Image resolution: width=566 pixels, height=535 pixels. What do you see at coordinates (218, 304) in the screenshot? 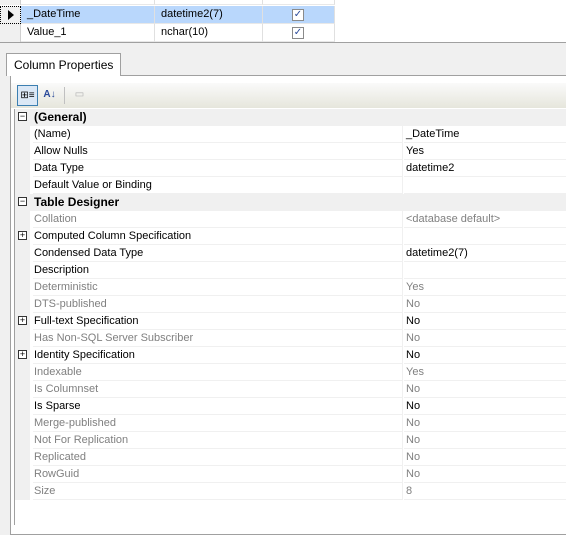
I see `property-name: DTS-published` at bounding box center [218, 304].